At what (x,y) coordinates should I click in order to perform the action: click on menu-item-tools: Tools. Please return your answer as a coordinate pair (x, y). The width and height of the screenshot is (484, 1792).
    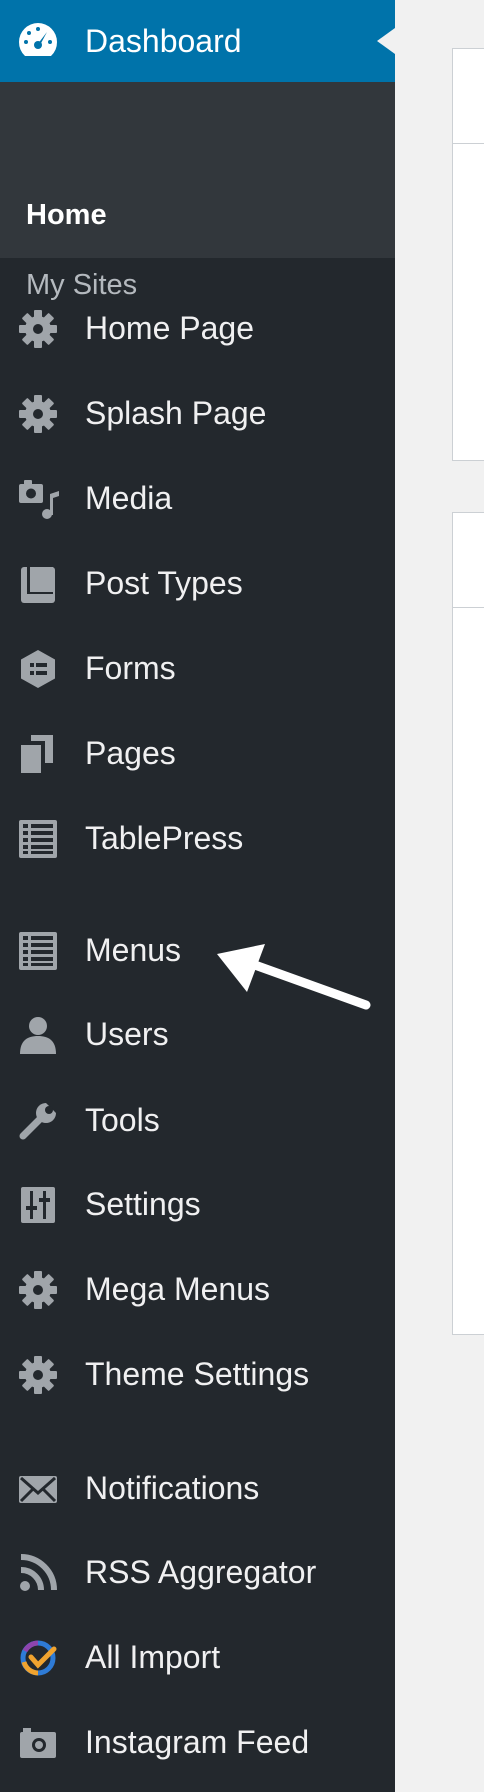
    Looking at the image, I should click on (197, 1120).